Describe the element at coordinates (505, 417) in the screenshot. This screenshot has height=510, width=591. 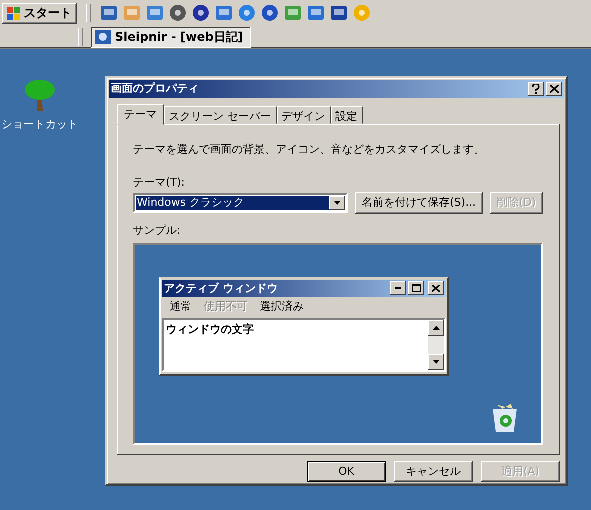
I see `recycle-bin-icon` at that location.